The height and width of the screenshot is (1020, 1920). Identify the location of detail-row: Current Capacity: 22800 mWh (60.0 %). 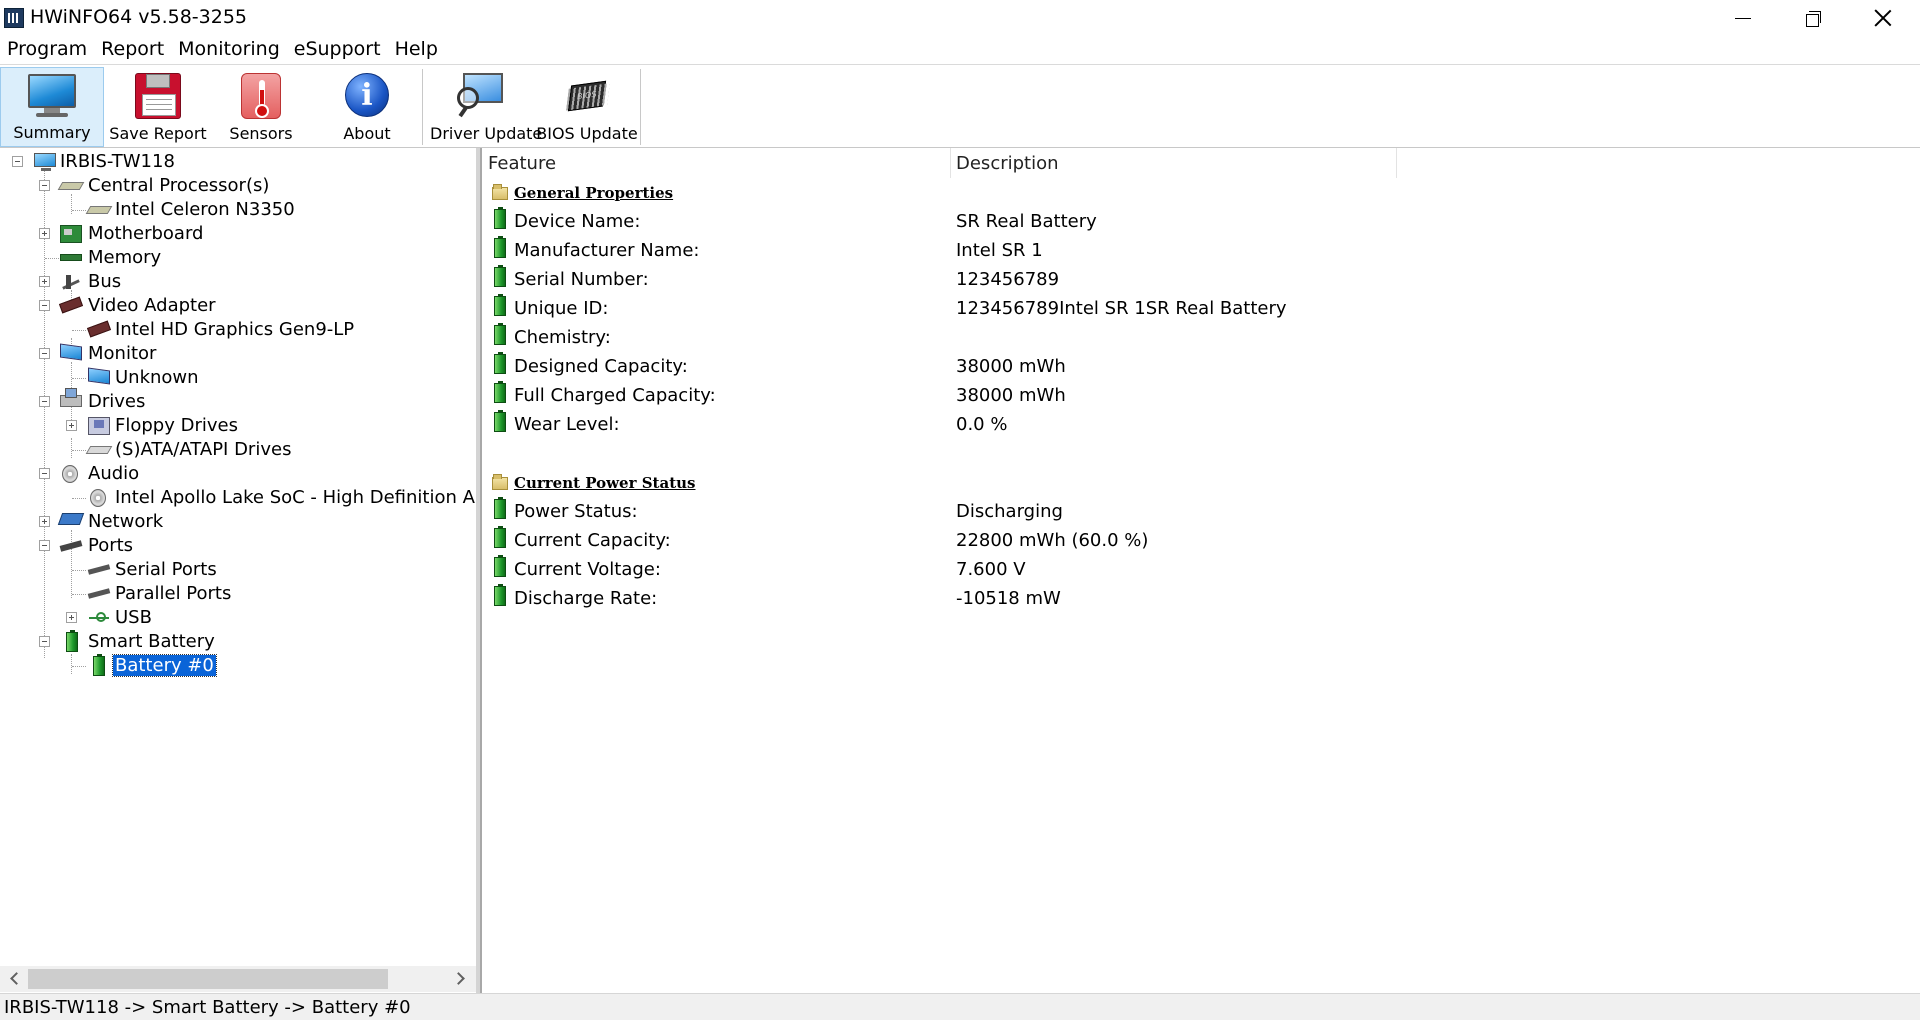
(1201, 540).